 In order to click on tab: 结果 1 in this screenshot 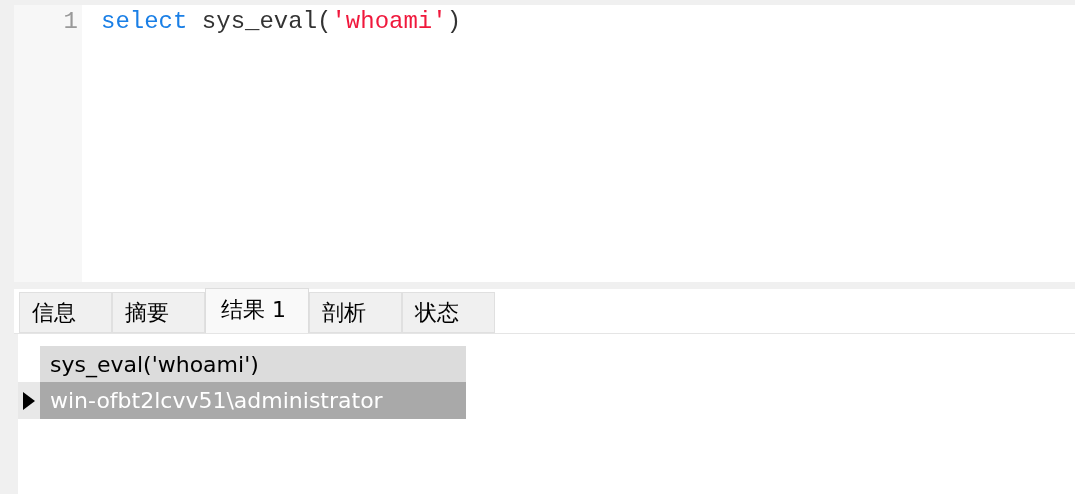, I will do `click(257, 310)`.